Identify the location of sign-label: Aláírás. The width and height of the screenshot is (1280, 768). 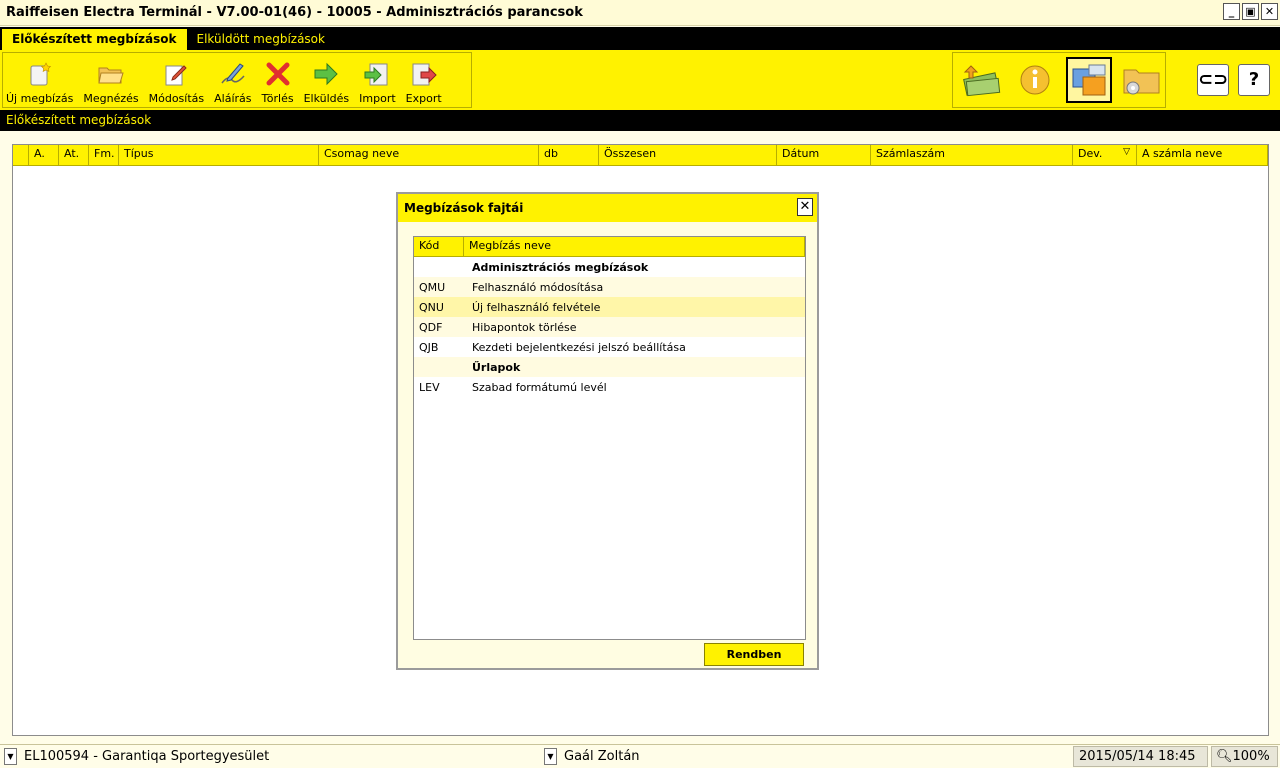
(233, 98).